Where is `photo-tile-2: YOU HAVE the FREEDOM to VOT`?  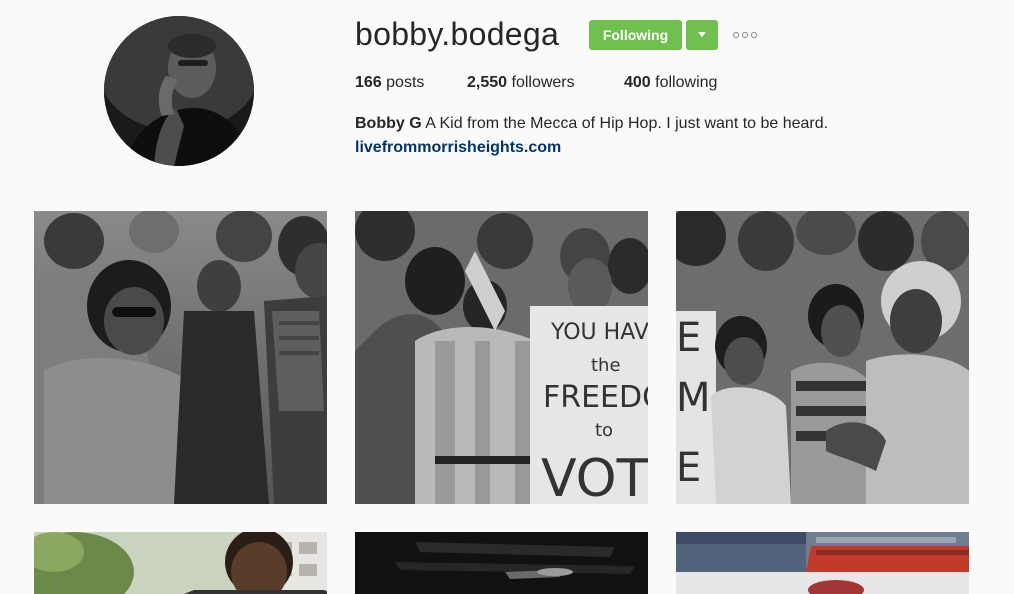
photo-tile-2: YOU HAVE the FREEDOM to VOT is located at coordinates (501, 357).